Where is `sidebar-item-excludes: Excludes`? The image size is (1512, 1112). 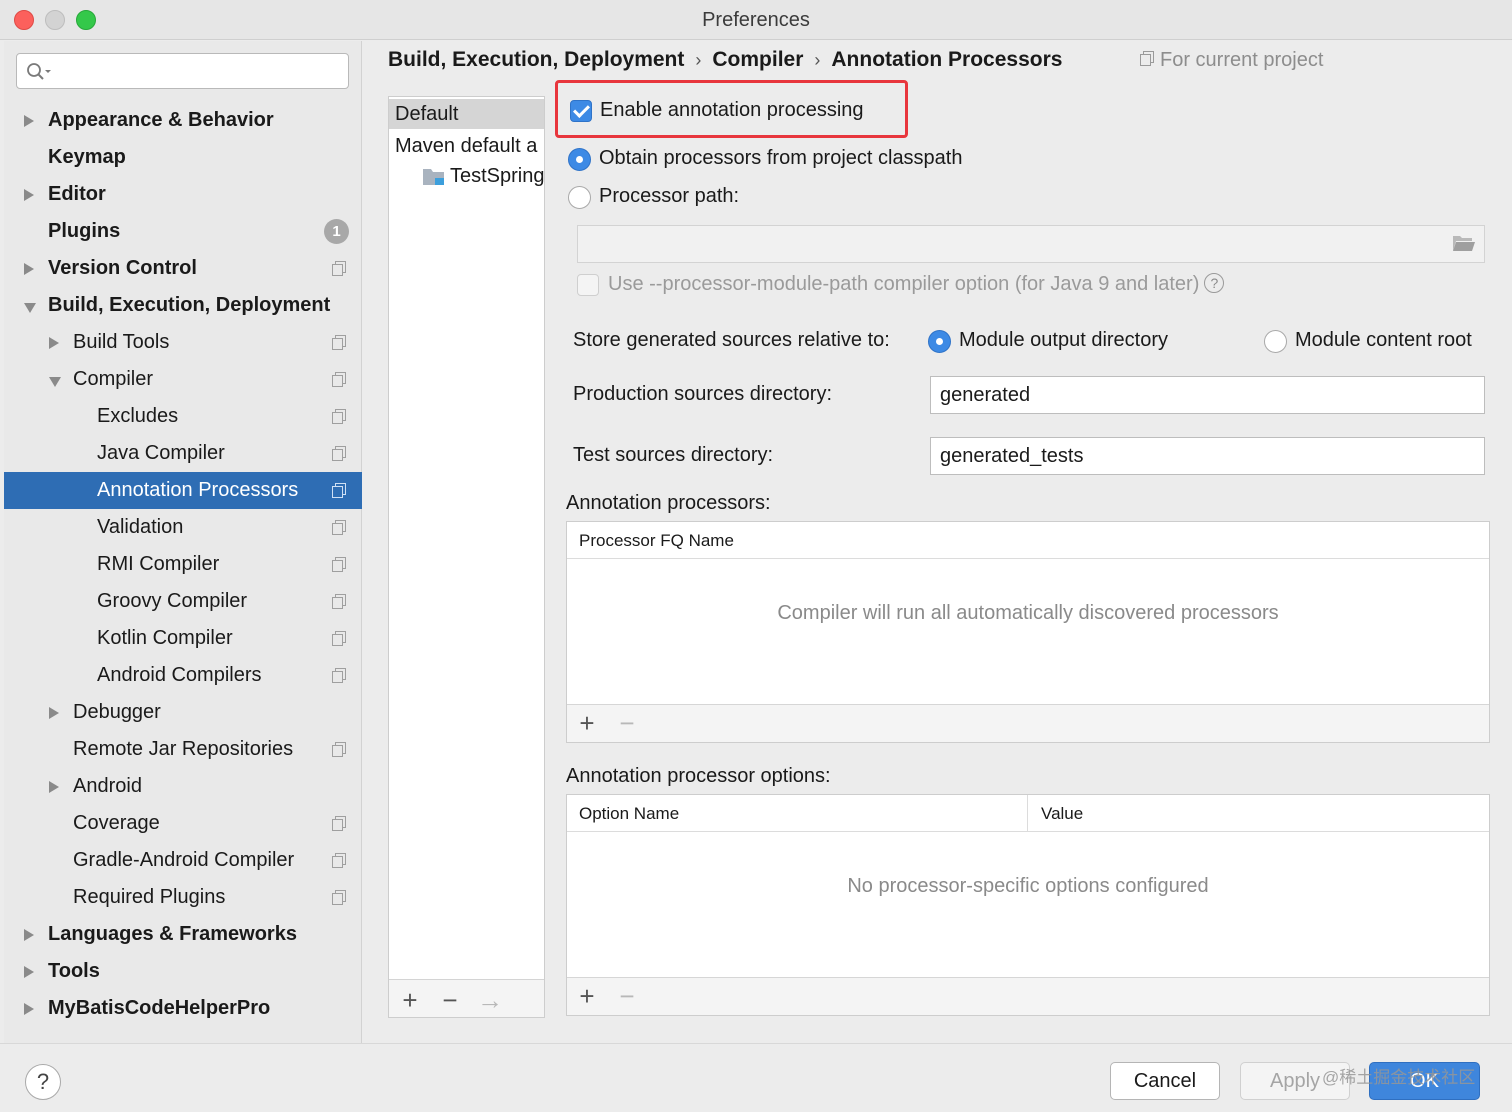 sidebar-item-excludes: Excludes is located at coordinates (183, 416).